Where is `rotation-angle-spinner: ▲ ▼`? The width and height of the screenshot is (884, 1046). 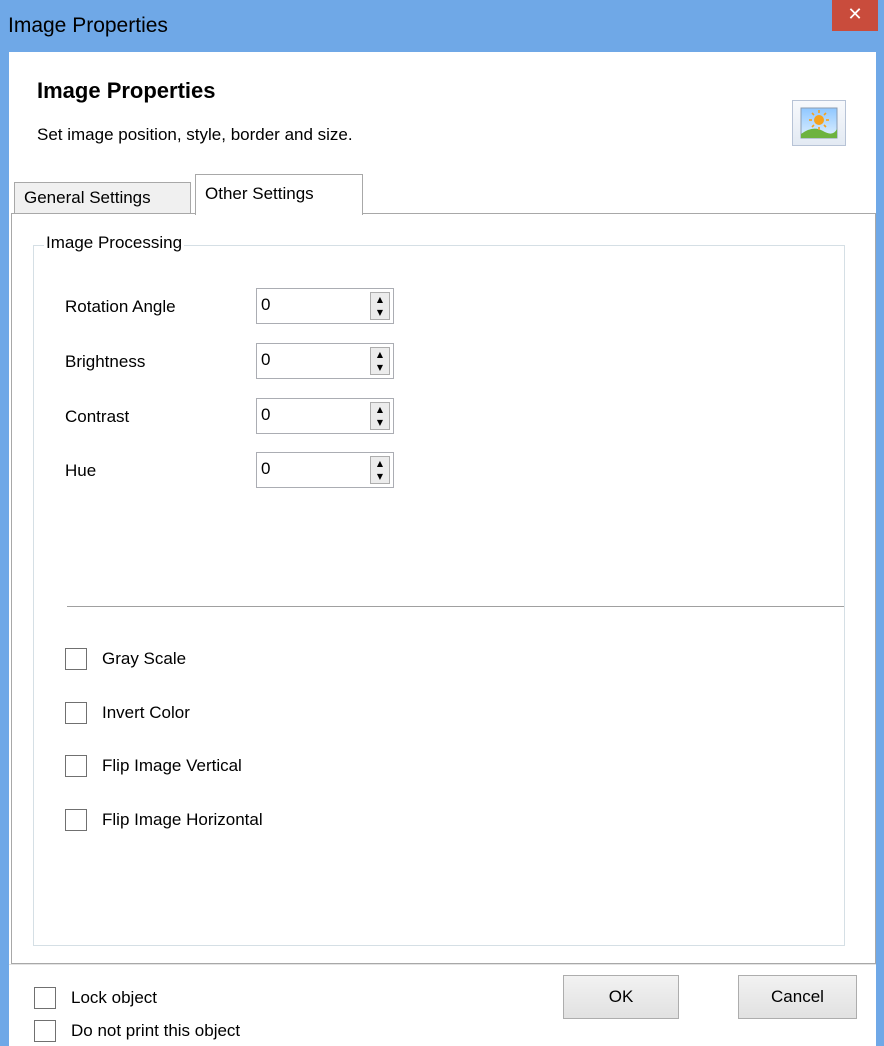 rotation-angle-spinner: ▲ ▼ is located at coordinates (325, 306).